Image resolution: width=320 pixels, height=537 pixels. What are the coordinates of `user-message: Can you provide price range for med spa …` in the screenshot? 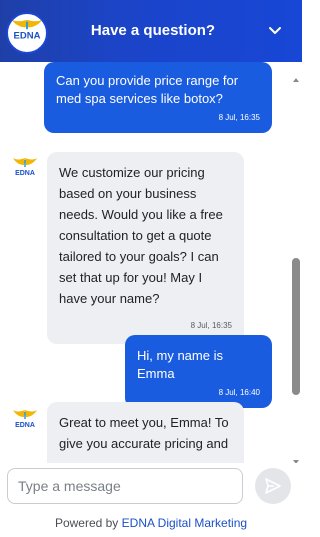 It's located at (158, 97).